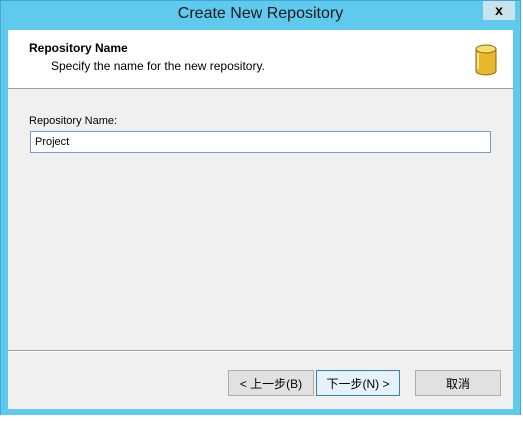  Describe the element at coordinates (78, 48) in the screenshot. I see `page-title: Repository Name` at that location.